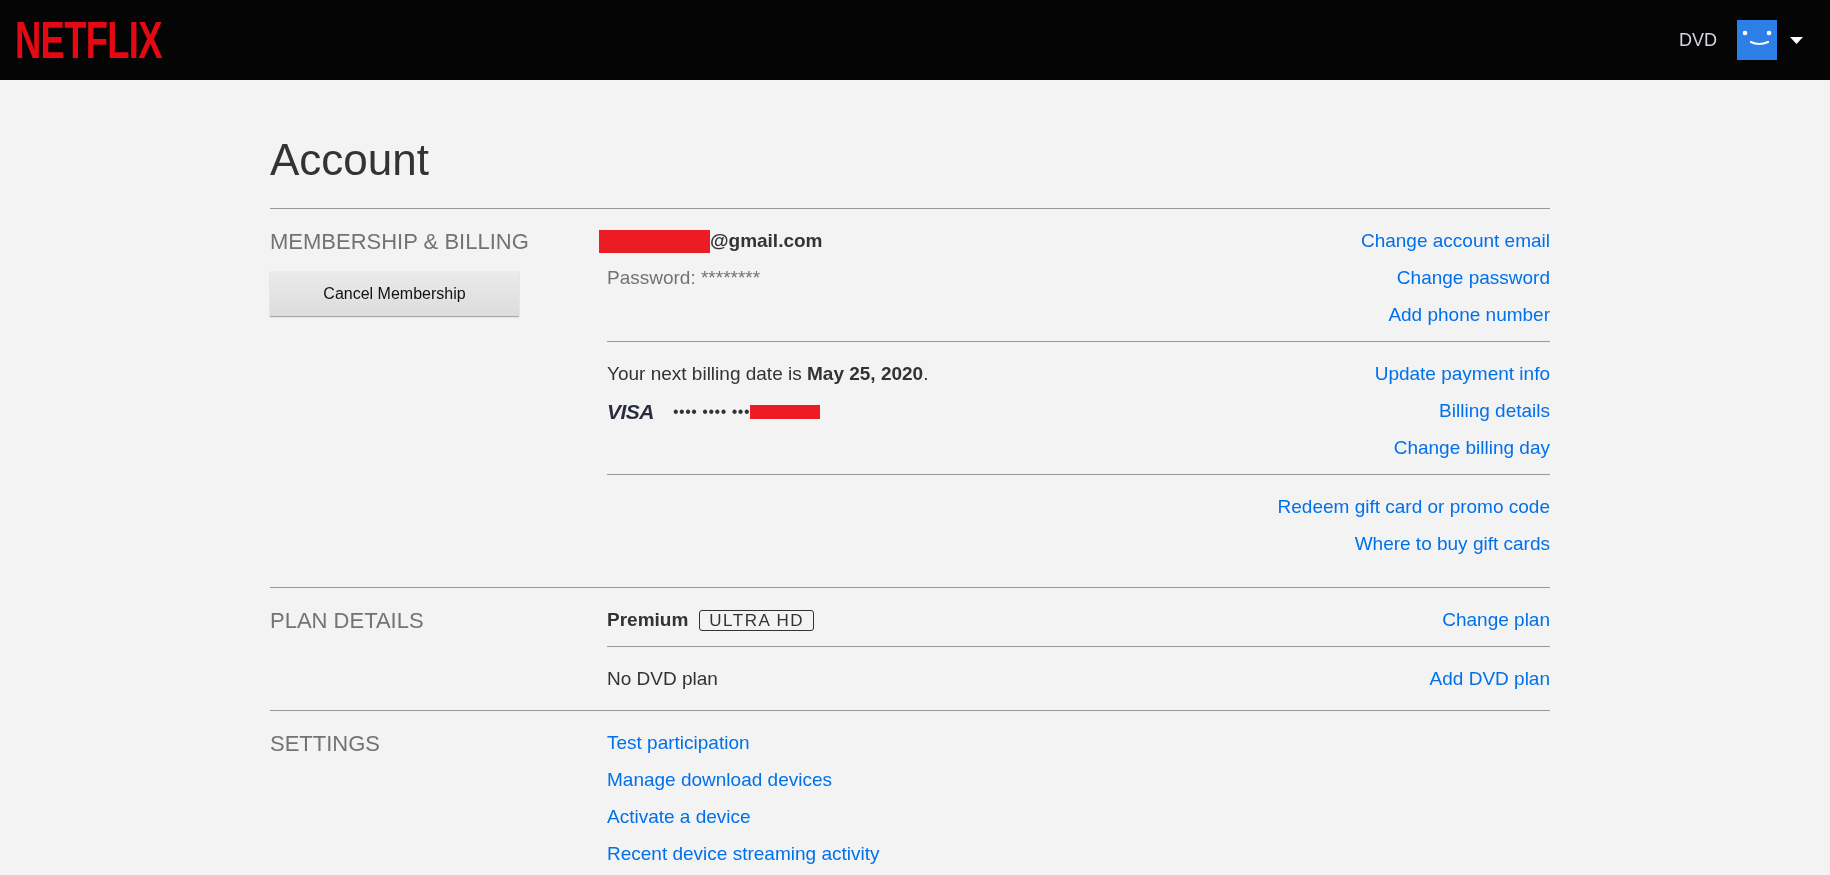  Describe the element at coordinates (88, 40) in the screenshot. I see `netflix-logo: NETFLIX` at that location.